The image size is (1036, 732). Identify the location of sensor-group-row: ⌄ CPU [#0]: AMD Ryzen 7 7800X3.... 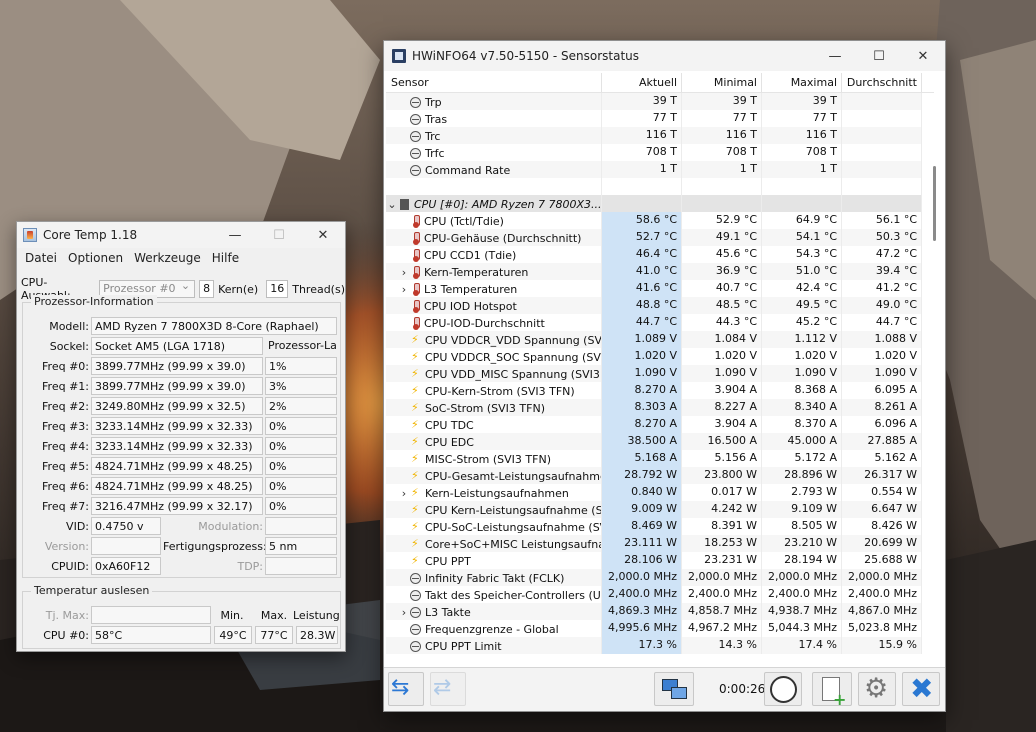
(660, 203).